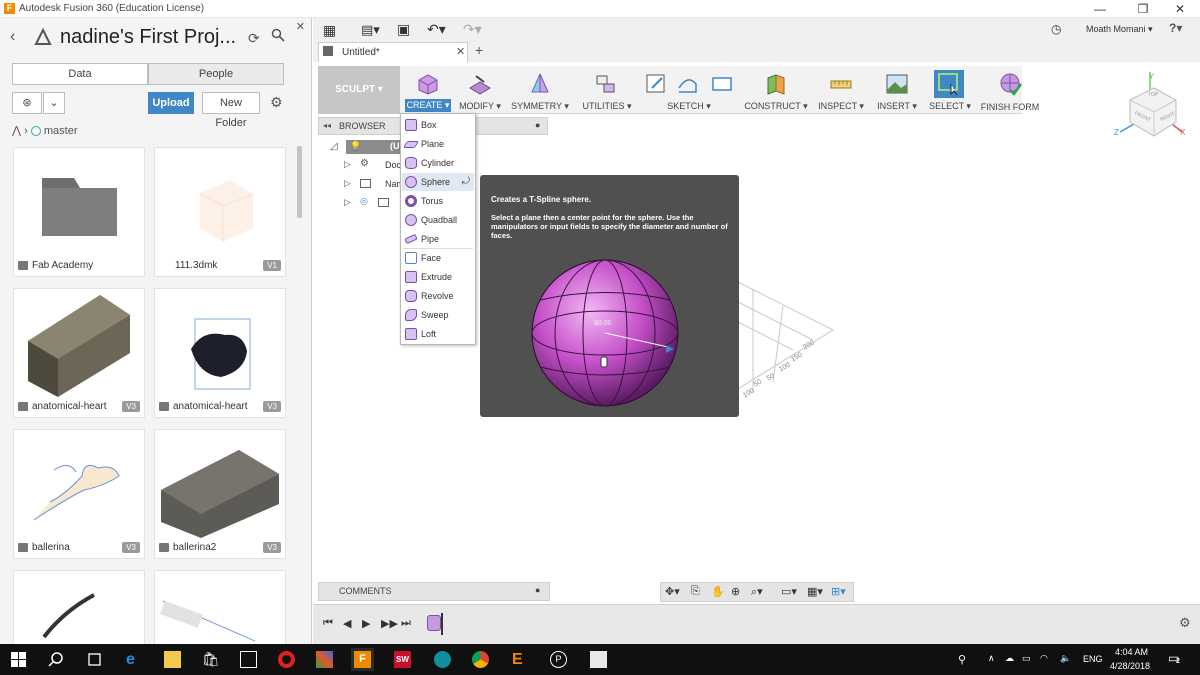 The height and width of the screenshot is (675, 1200). Describe the element at coordinates (757, 592) in the screenshot. I see `zoom-window-icon: ⌕▾` at that location.